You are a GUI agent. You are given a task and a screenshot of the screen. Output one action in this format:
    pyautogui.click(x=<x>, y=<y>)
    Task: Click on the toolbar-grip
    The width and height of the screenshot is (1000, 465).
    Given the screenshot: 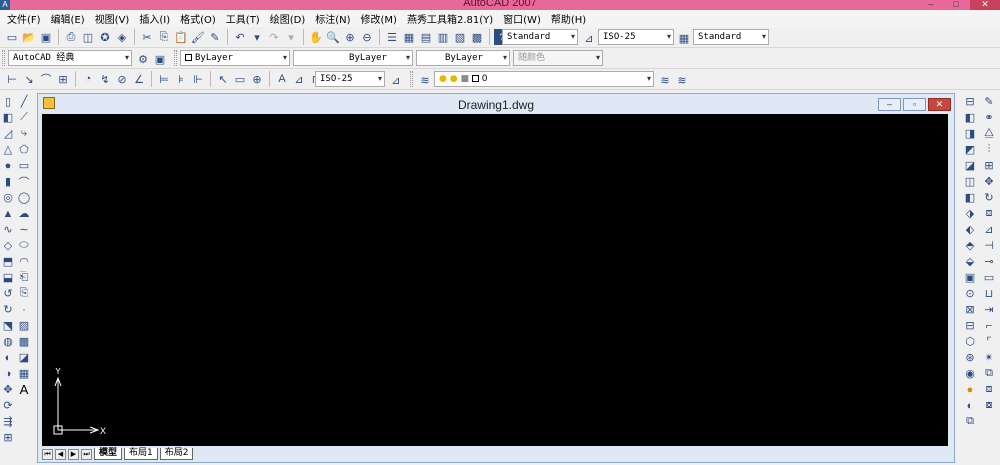 What is the action you would take?
    pyautogui.click(x=3, y=58)
    